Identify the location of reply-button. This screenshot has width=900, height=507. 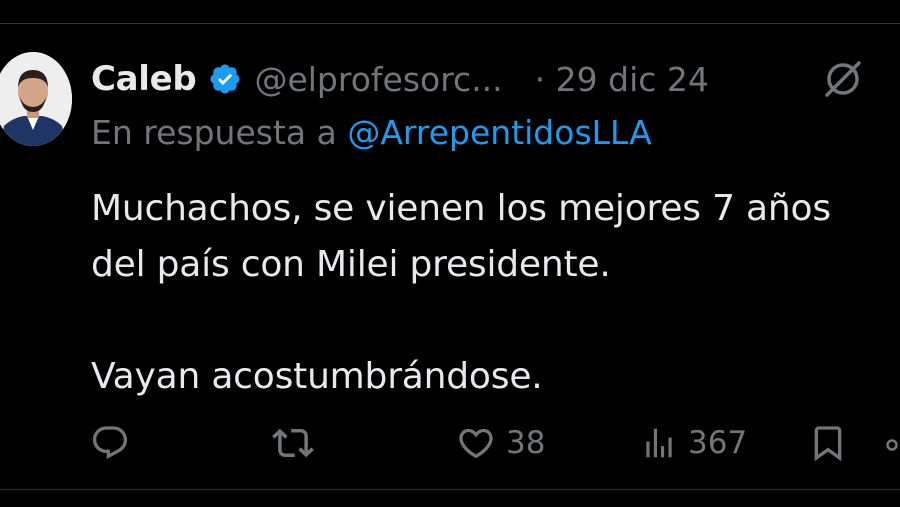
(110, 443).